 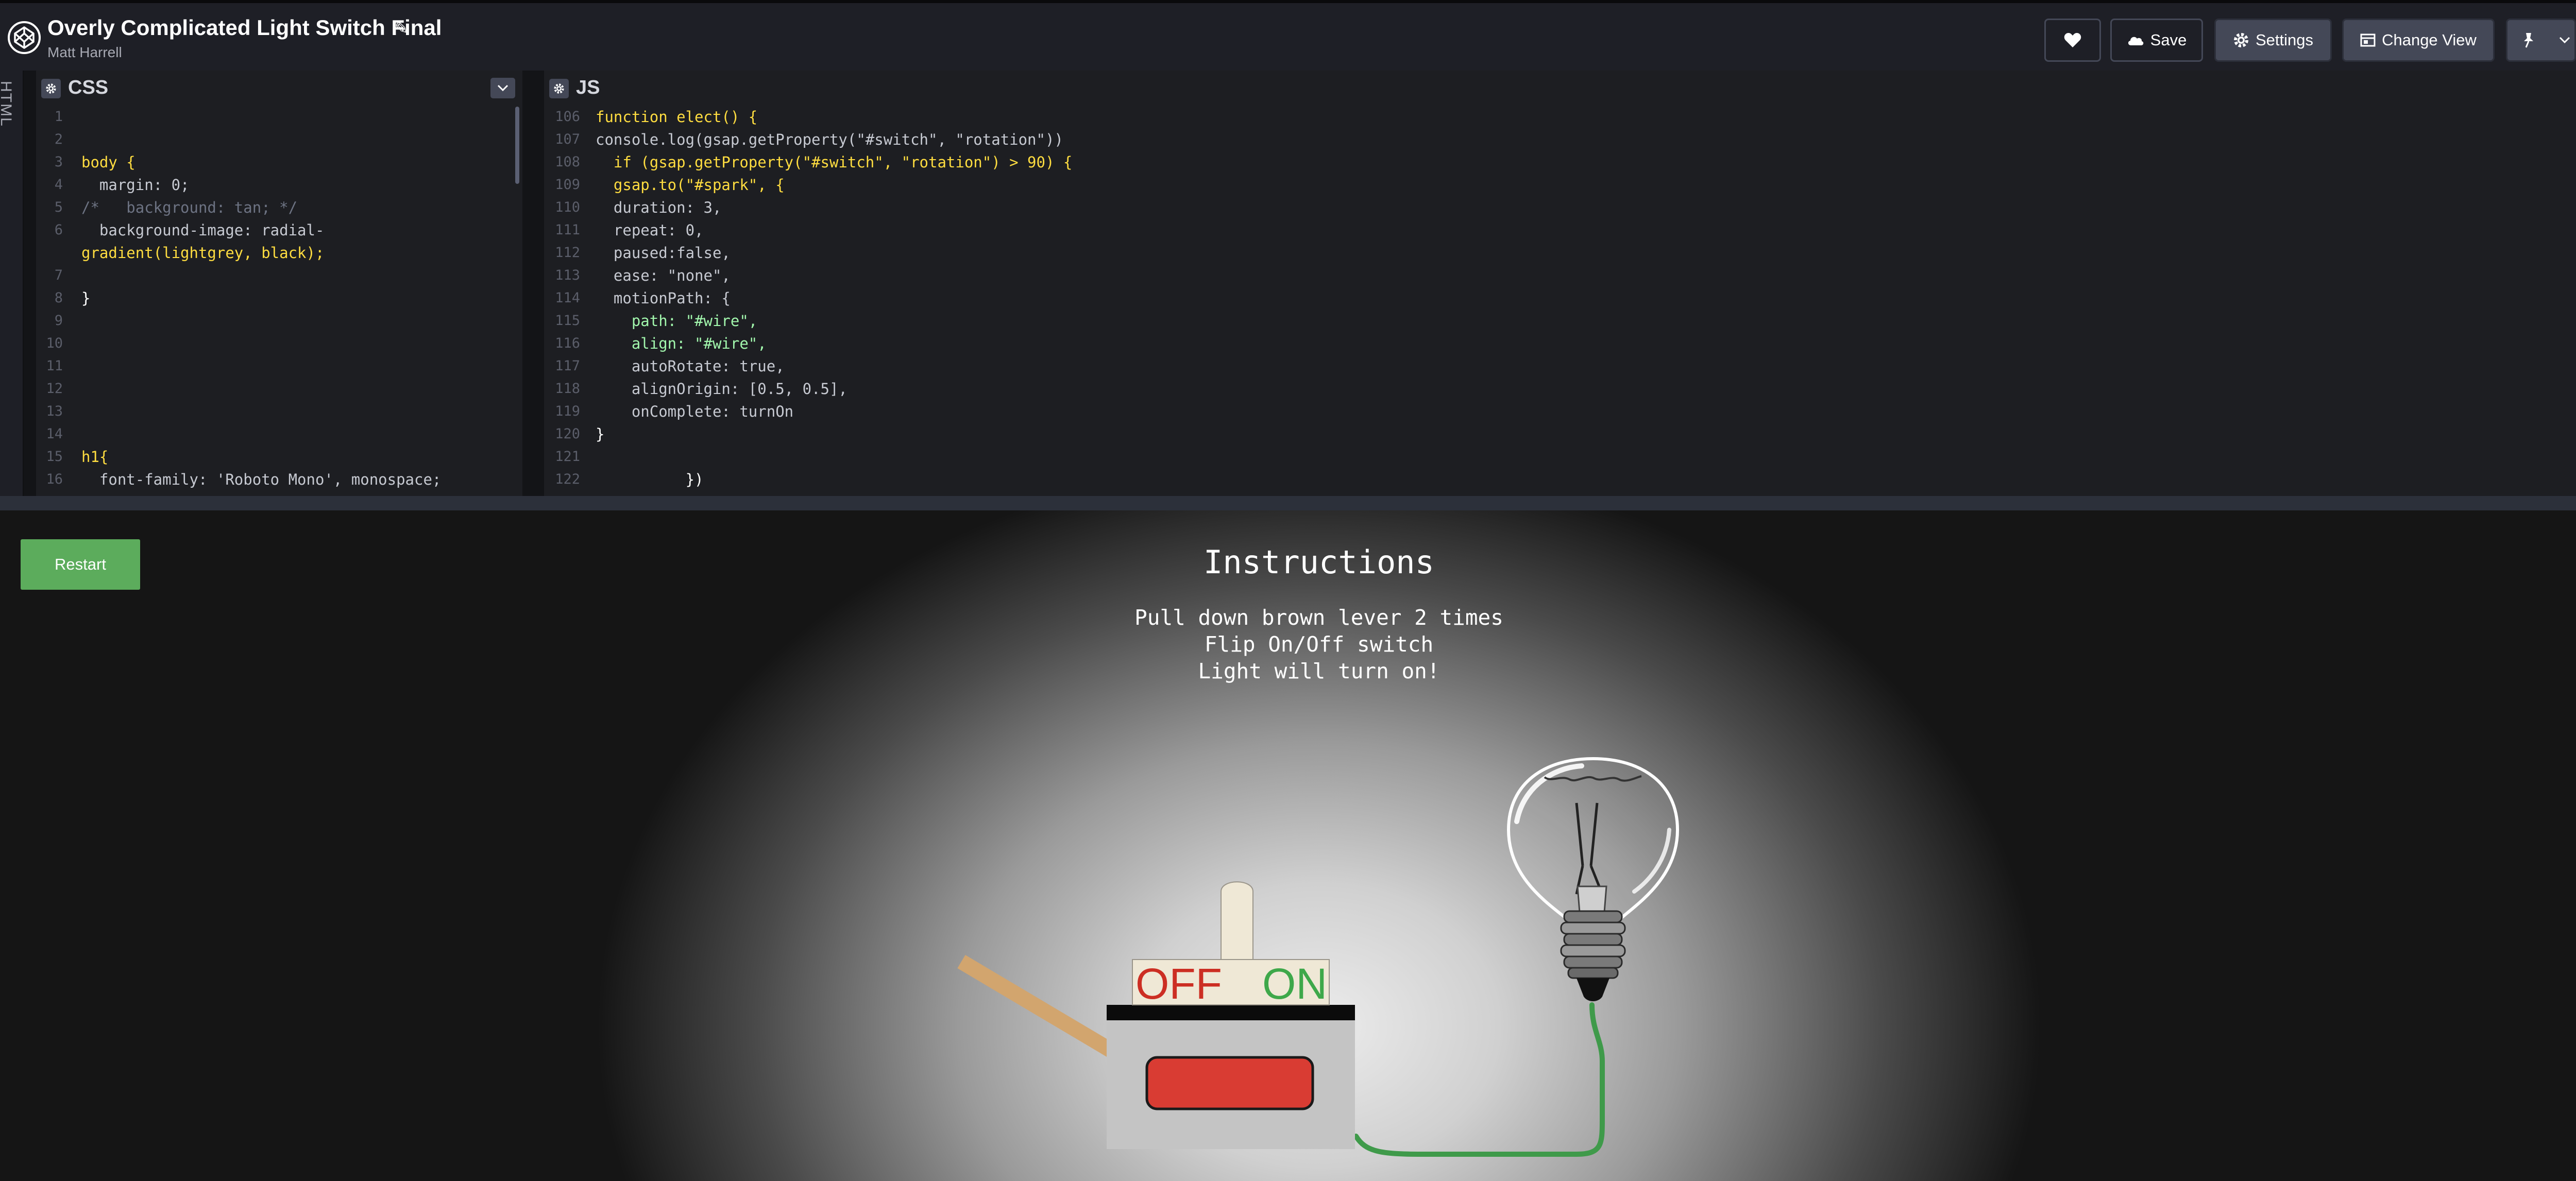 What do you see at coordinates (1179, 984) in the screenshot?
I see `off-label: OFF` at bounding box center [1179, 984].